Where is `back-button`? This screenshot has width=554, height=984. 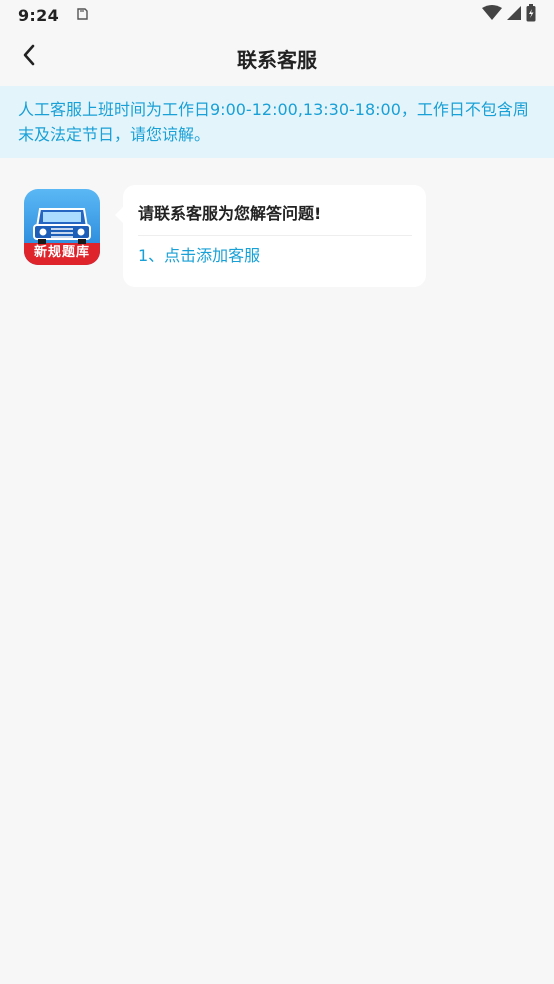
back-button is located at coordinates (29, 57).